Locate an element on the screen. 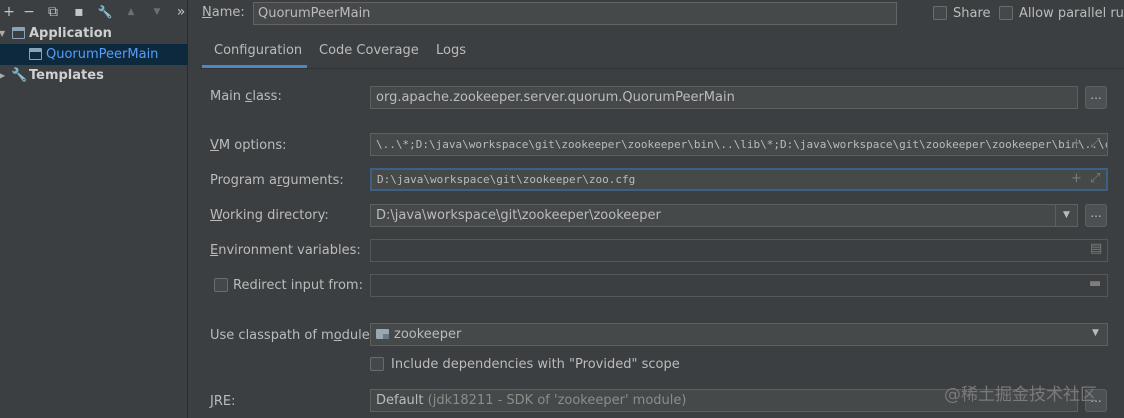  redirect-input-label: Redirect input from: is located at coordinates (298, 285).